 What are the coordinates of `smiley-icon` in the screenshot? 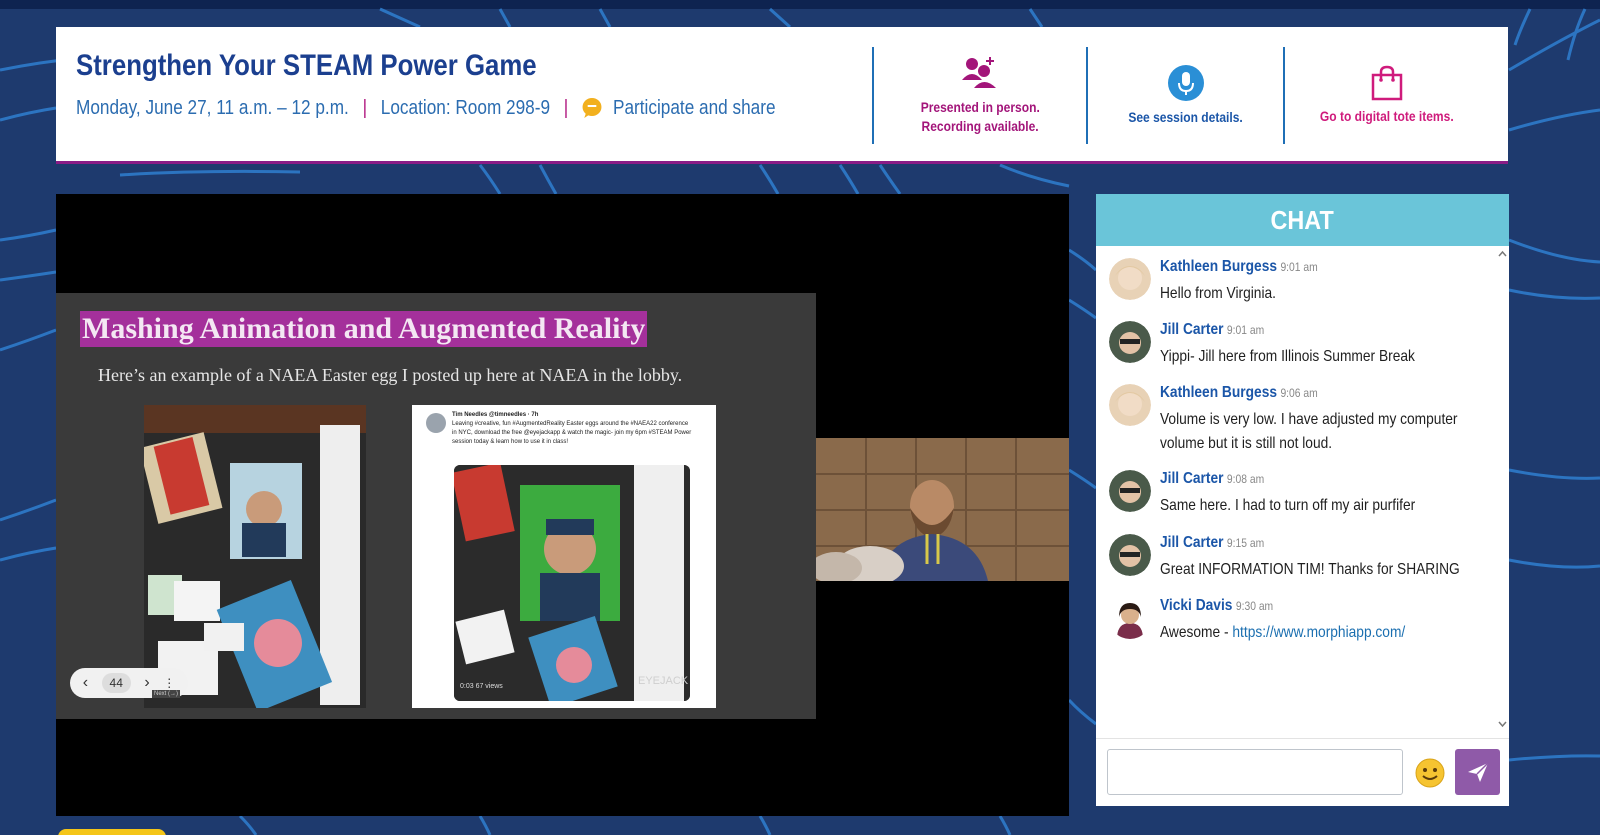 It's located at (1430, 773).